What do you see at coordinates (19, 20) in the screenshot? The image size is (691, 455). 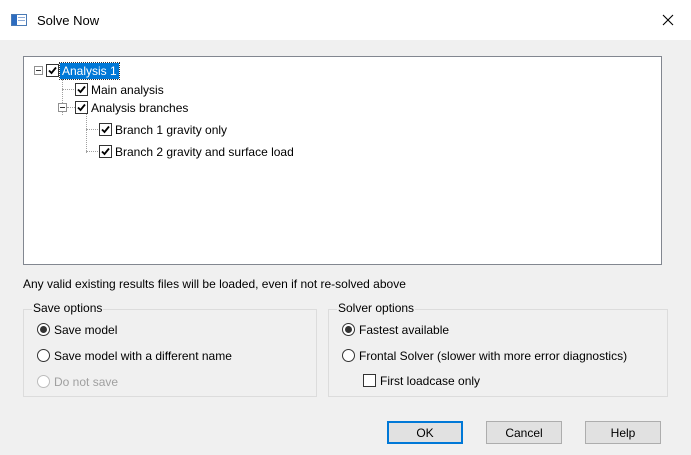 I see `app-icon` at bounding box center [19, 20].